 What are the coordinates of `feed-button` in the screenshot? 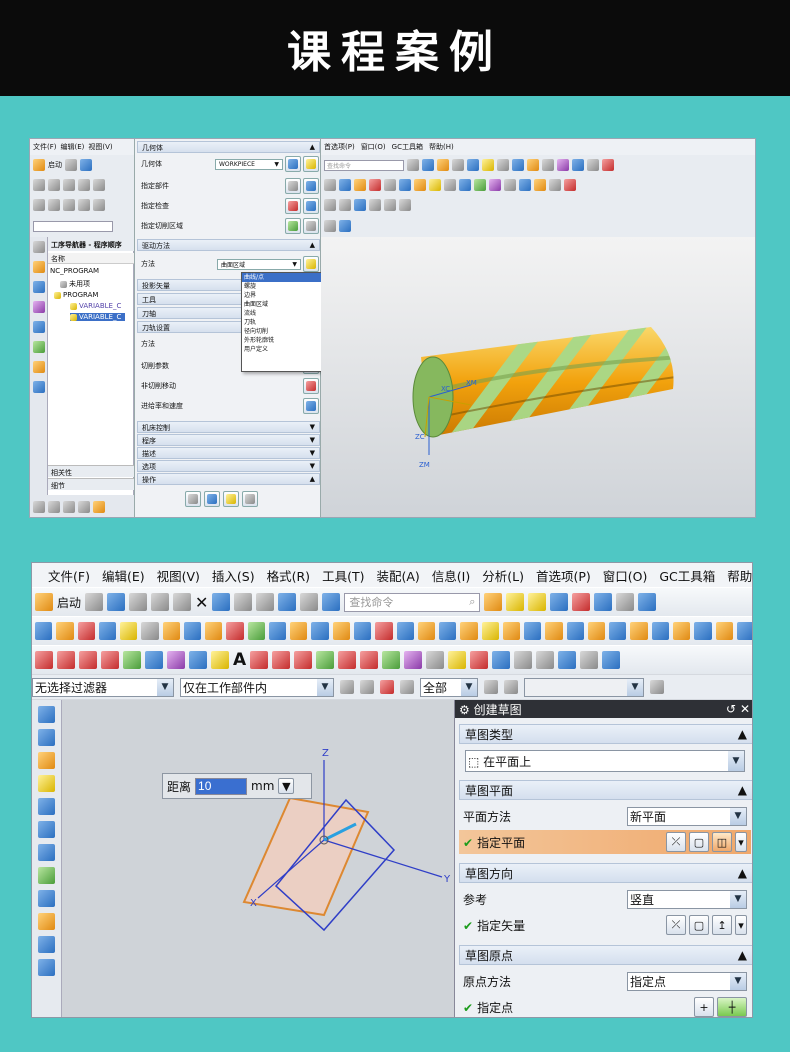 It's located at (311, 406).